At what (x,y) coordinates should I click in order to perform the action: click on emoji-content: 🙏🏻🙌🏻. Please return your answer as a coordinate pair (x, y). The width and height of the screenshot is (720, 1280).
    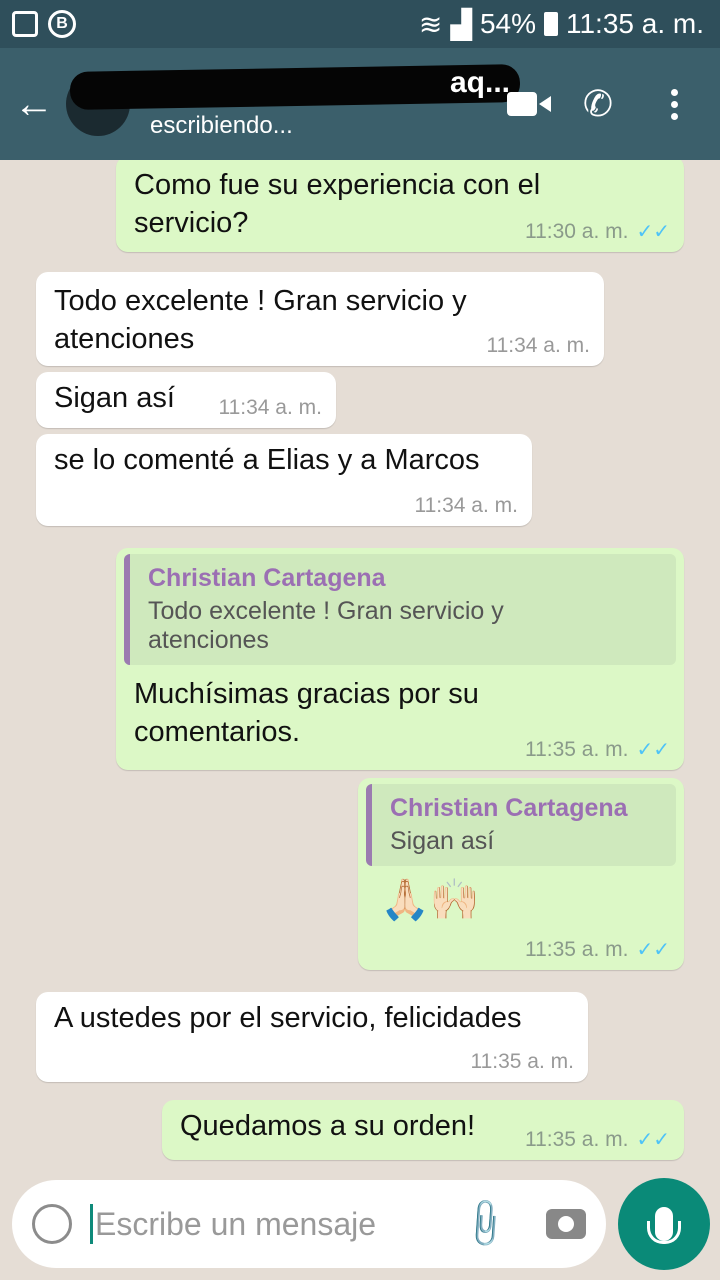
    Looking at the image, I should click on (430, 900).